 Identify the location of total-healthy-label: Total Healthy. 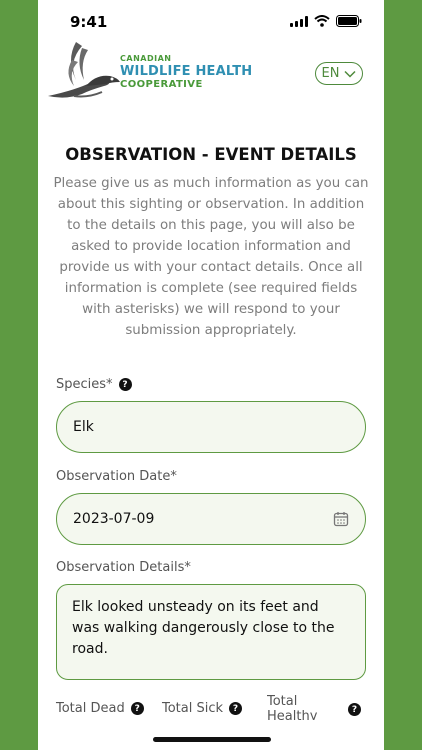
(295, 707).